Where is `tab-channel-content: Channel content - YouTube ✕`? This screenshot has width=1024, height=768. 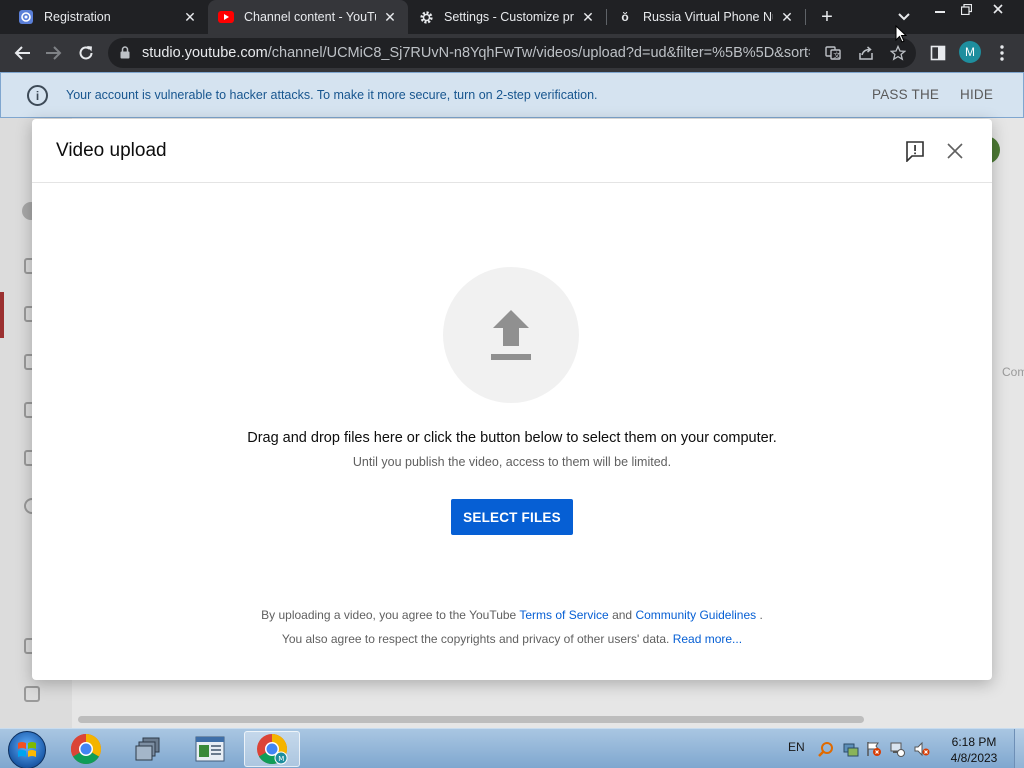 tab-channel-content: Channel content - YouTube ✕ is located at coordinates (308, 17).